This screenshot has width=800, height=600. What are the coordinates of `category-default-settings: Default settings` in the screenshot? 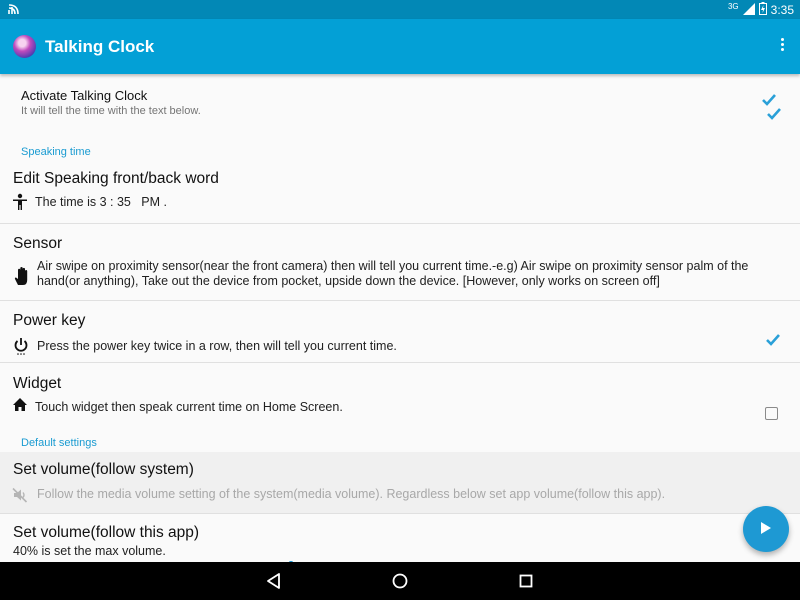 It's located at (59, 443).